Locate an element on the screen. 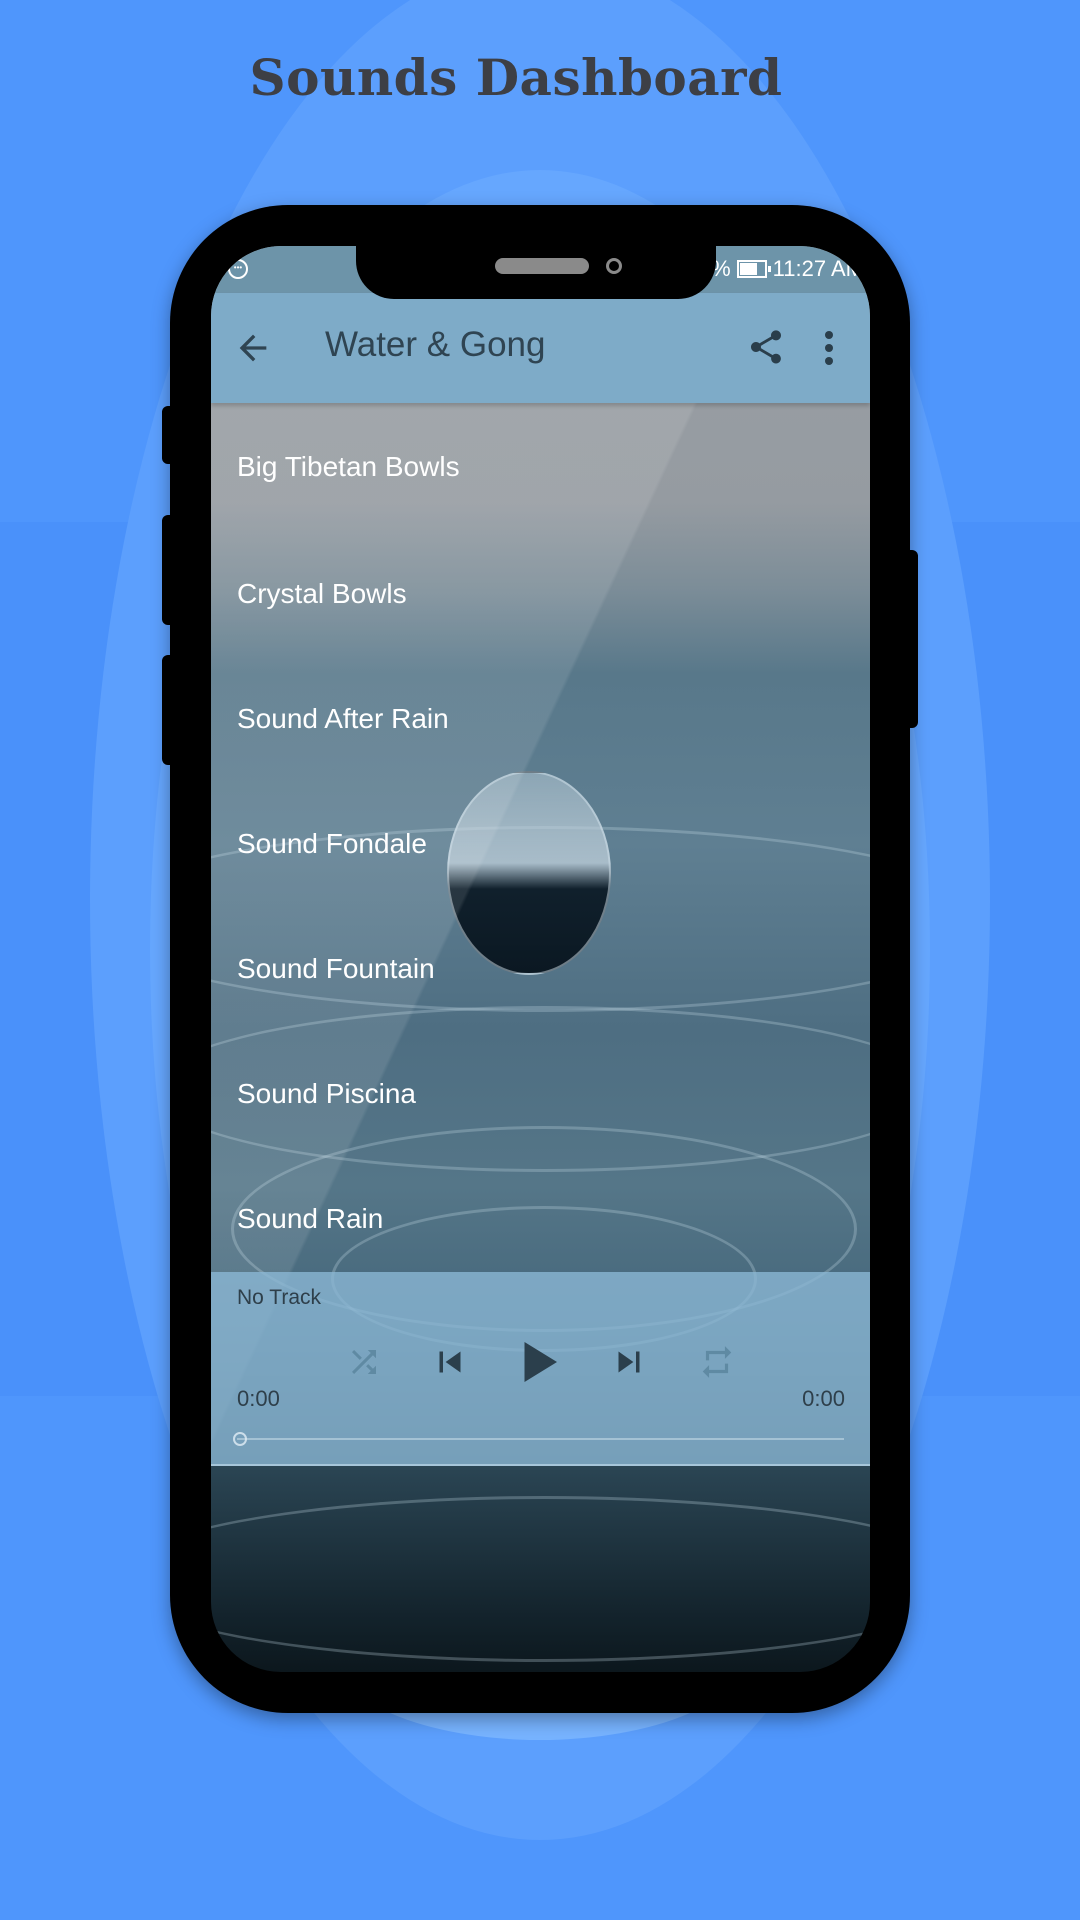  shuffle-icon is located at coordinates (364, 1362).